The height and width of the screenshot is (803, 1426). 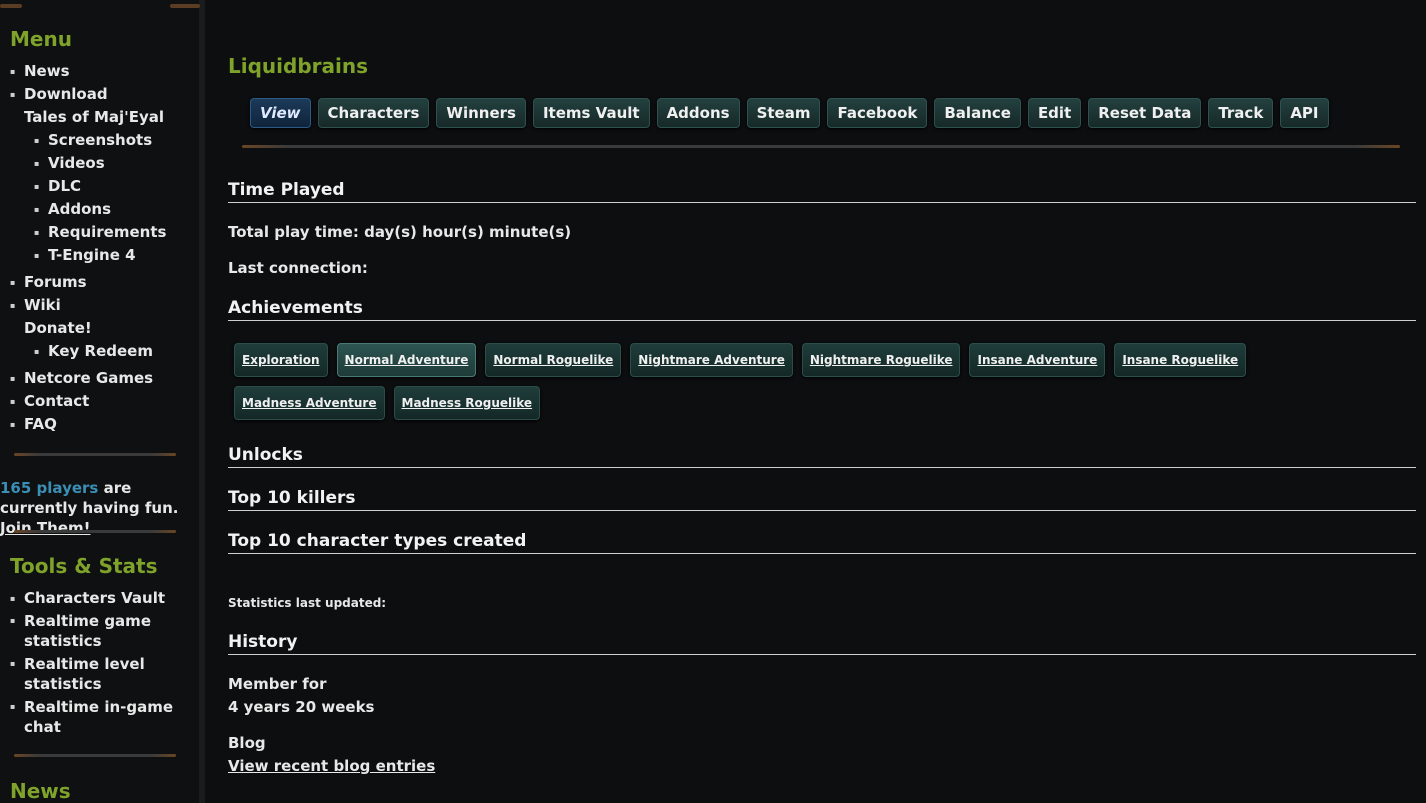 I want to click on tab-track: Track, so click(x=1241, y=113).